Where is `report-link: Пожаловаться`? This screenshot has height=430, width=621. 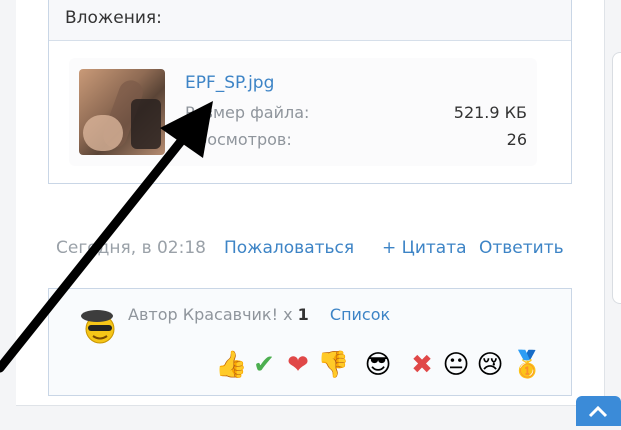 report-link: Пожаловаться is located at coordinates (289, 248).